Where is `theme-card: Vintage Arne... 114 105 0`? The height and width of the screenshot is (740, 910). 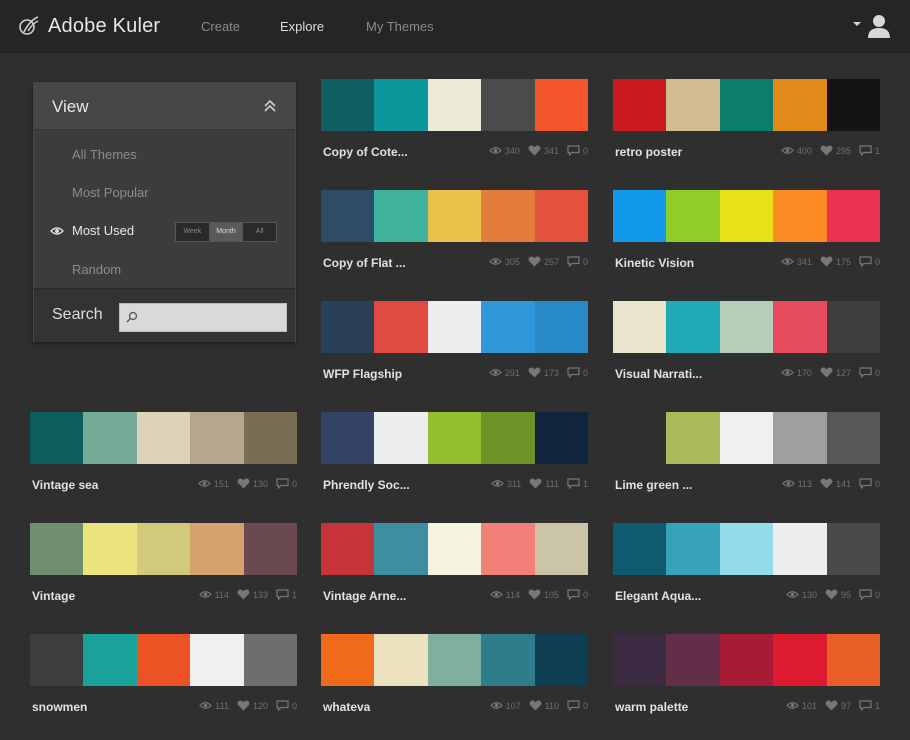 theme-card: Vintage Arne... 114 105 0 is located at coordinates (455, 568).